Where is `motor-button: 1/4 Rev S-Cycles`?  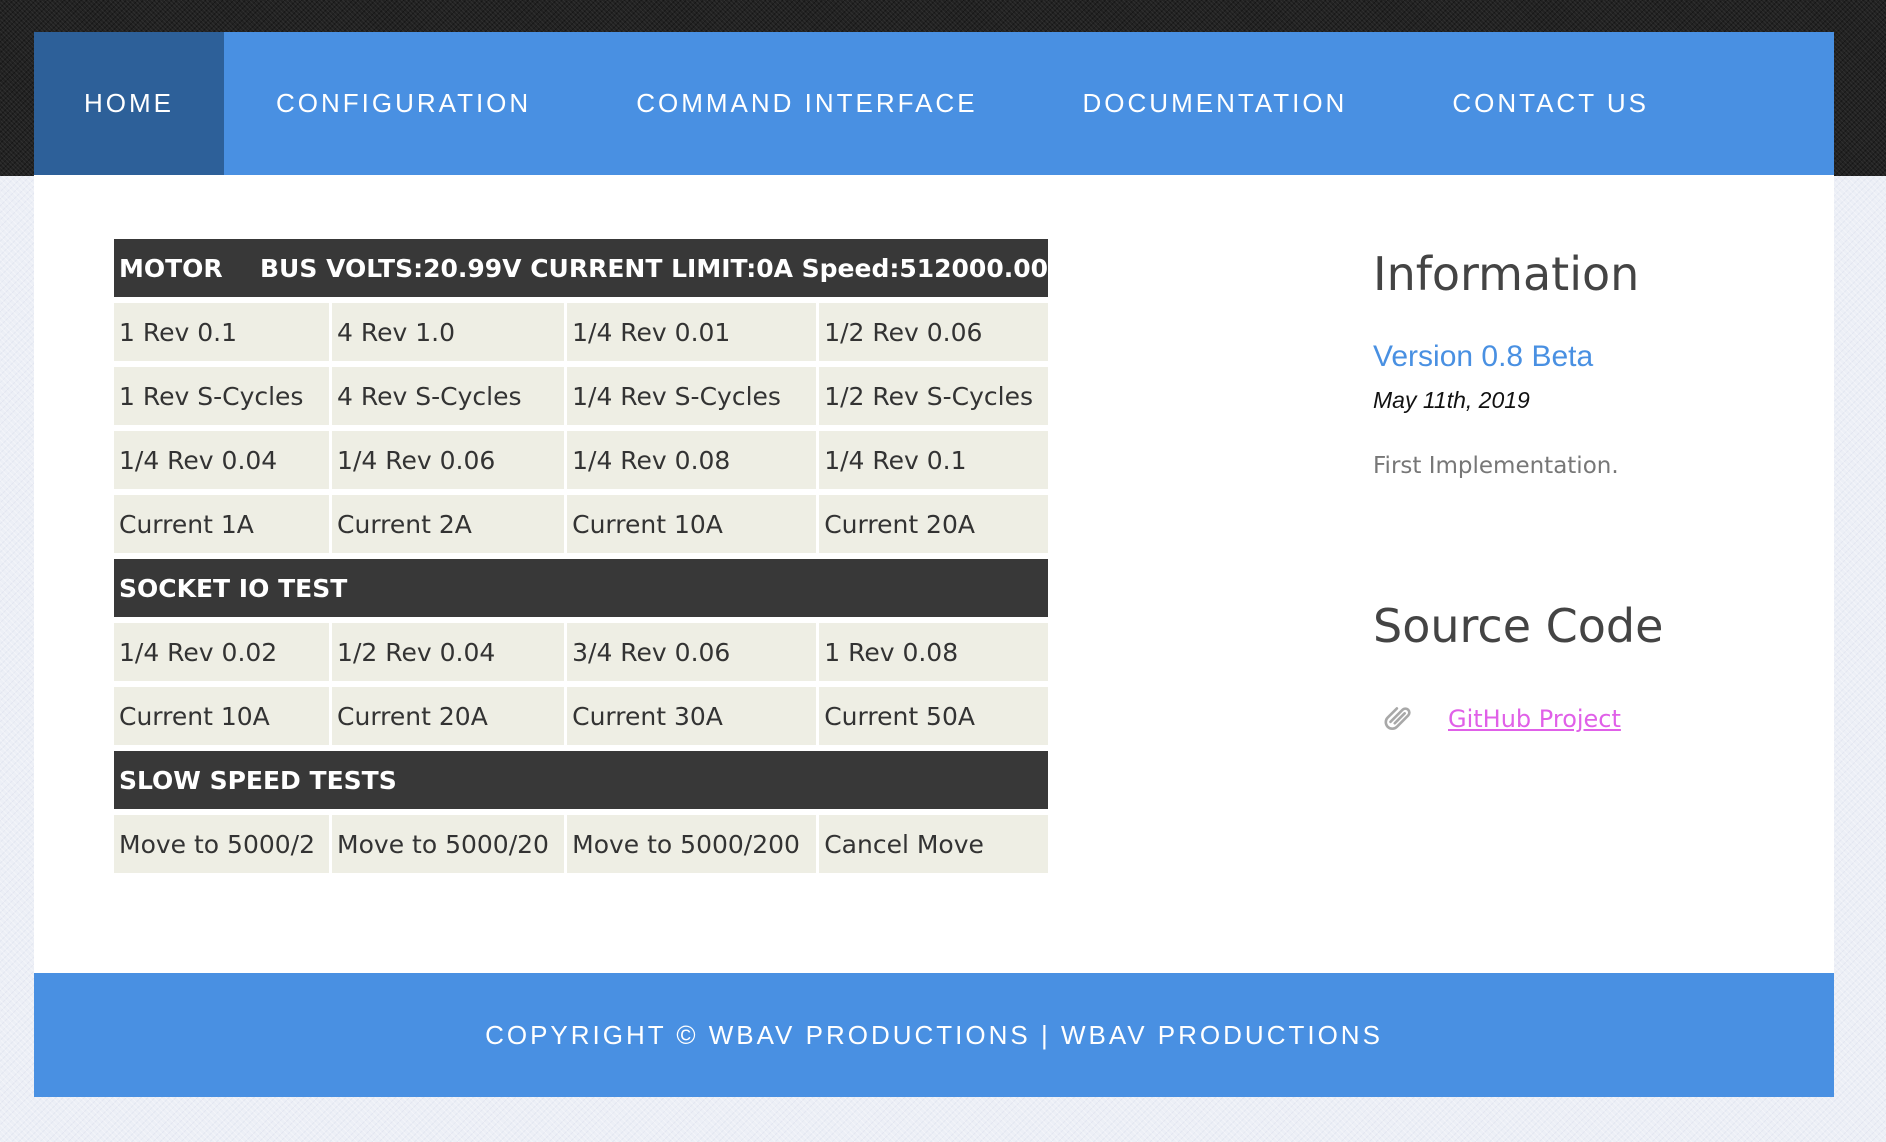 motor-button: 1/4 Rev S-Cycles is located at coordinates (692, 396).